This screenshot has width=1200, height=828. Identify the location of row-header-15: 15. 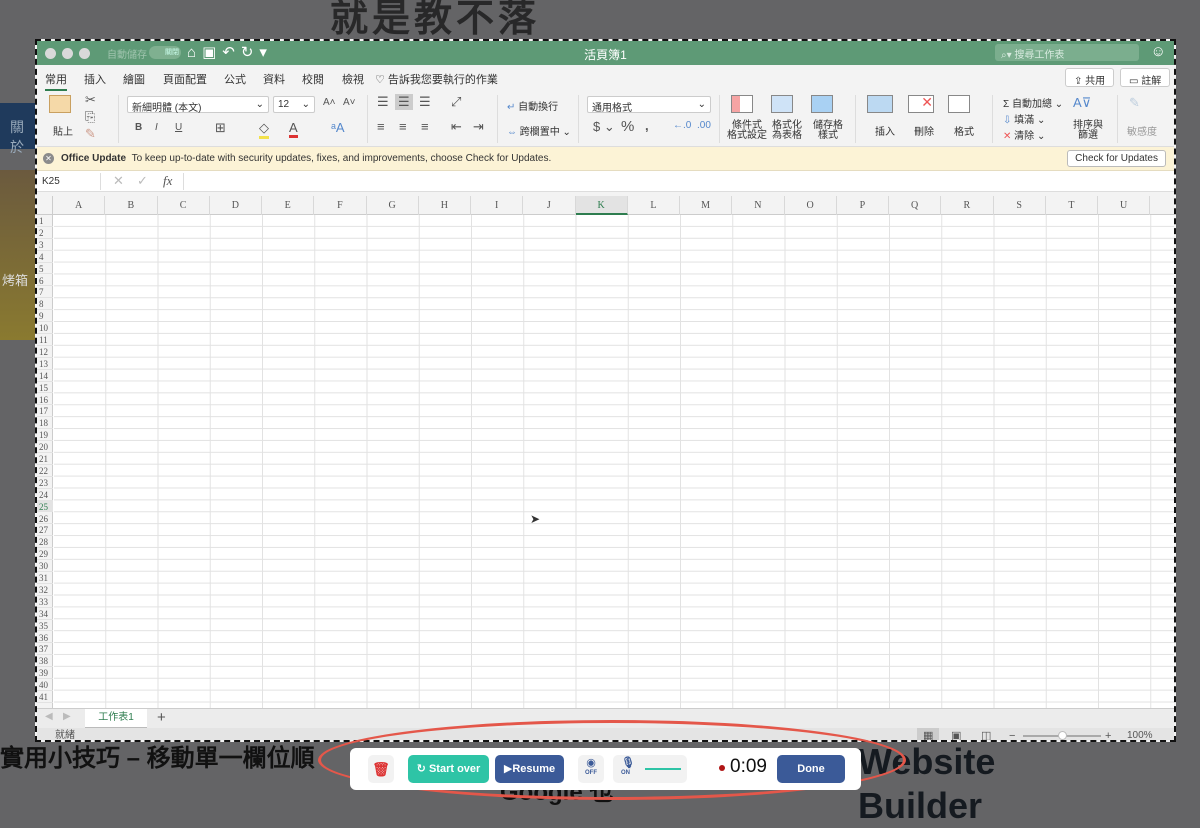
(45, 388).